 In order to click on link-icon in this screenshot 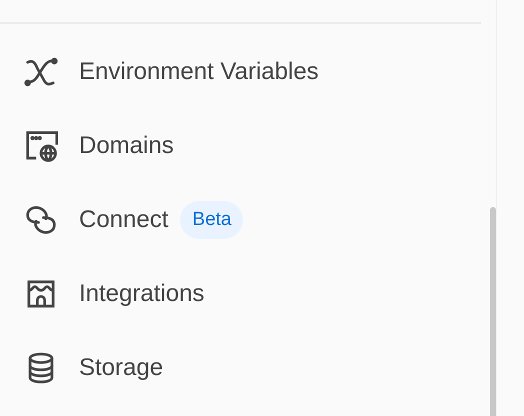, I will do `click(41, 220)`.